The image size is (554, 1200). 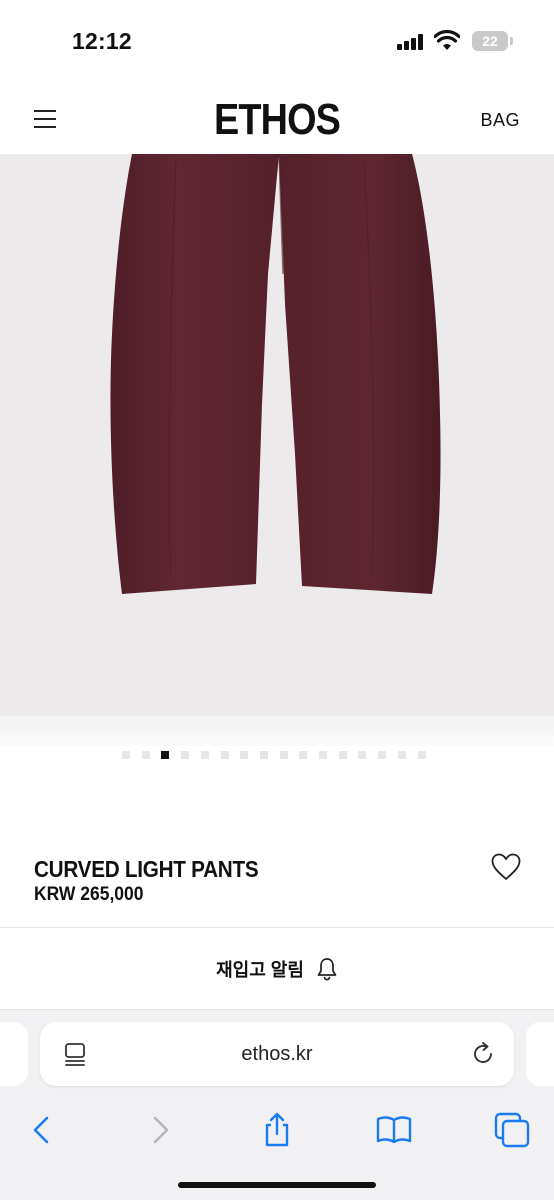 What do you see at coordinates (327, 969) in the screenshot?
I see `bell-icon` at bounding box center [327, 969].